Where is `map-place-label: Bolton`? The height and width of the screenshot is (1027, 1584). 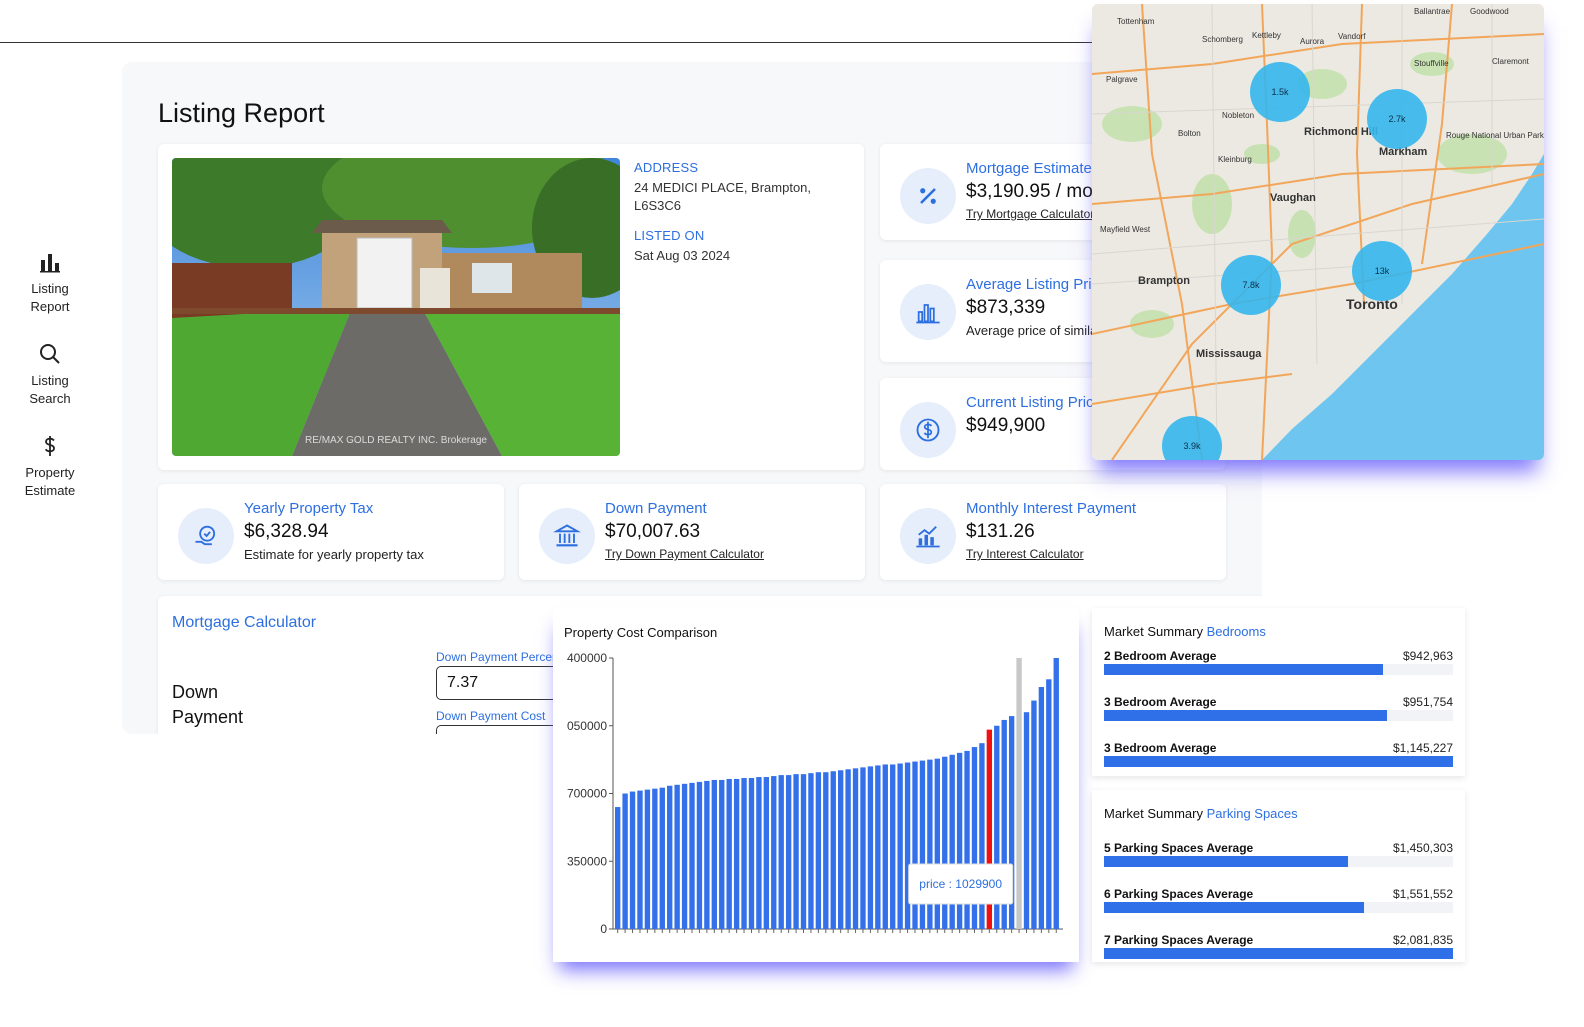
map-place-label: Bolton is located at coordinates (1189, 133).